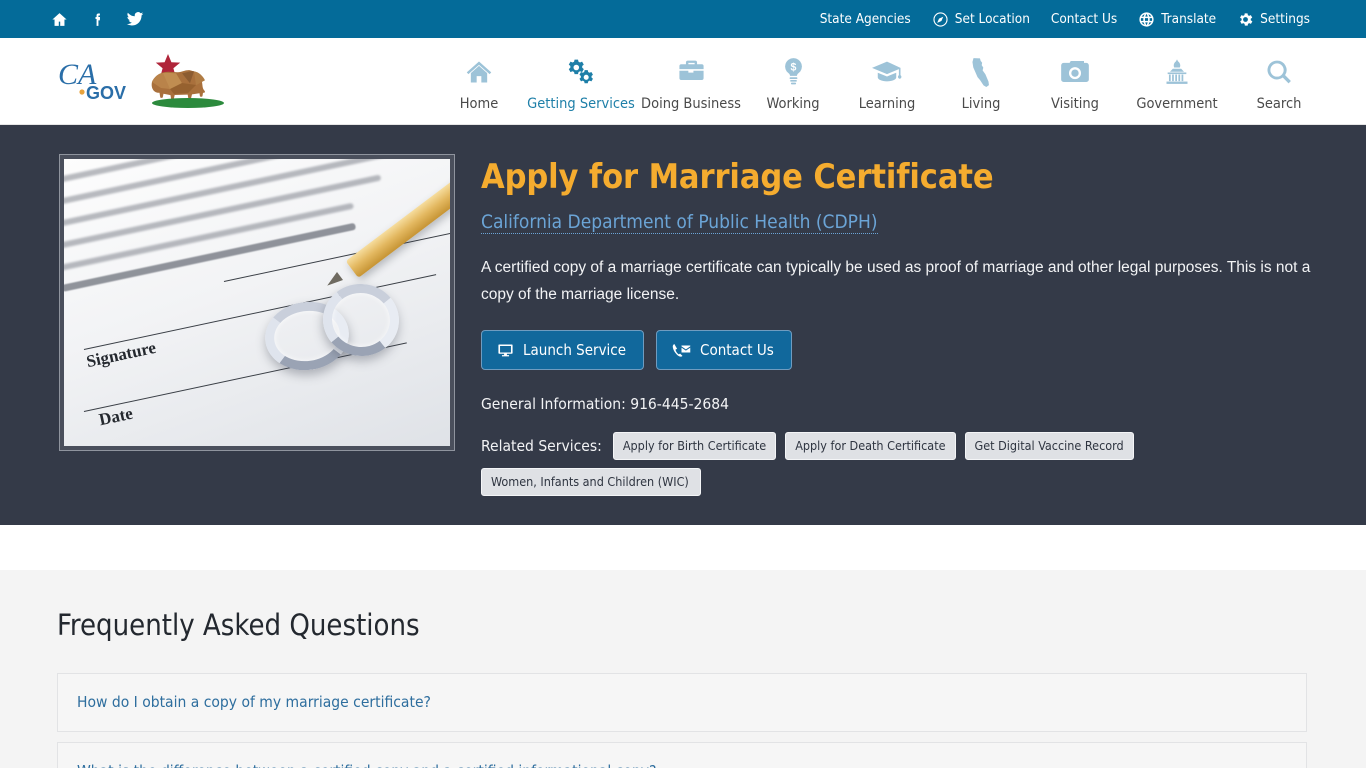 Image resolution: width=1366 pixels, height=768 pixels. Describe the element at coordinates (1285, 19) in the screenshot. I see `settings-label: Settings` at that location.